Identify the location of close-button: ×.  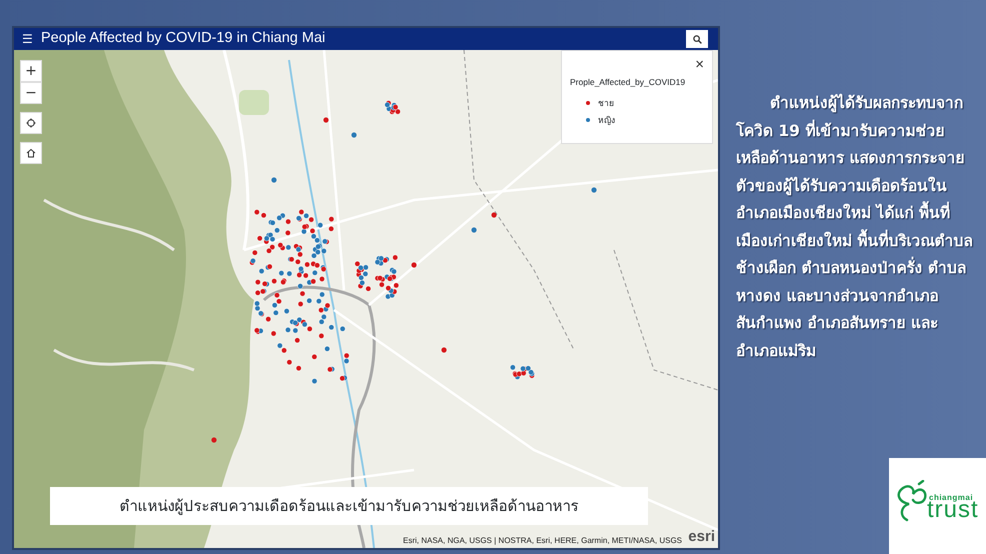
(699, 64).